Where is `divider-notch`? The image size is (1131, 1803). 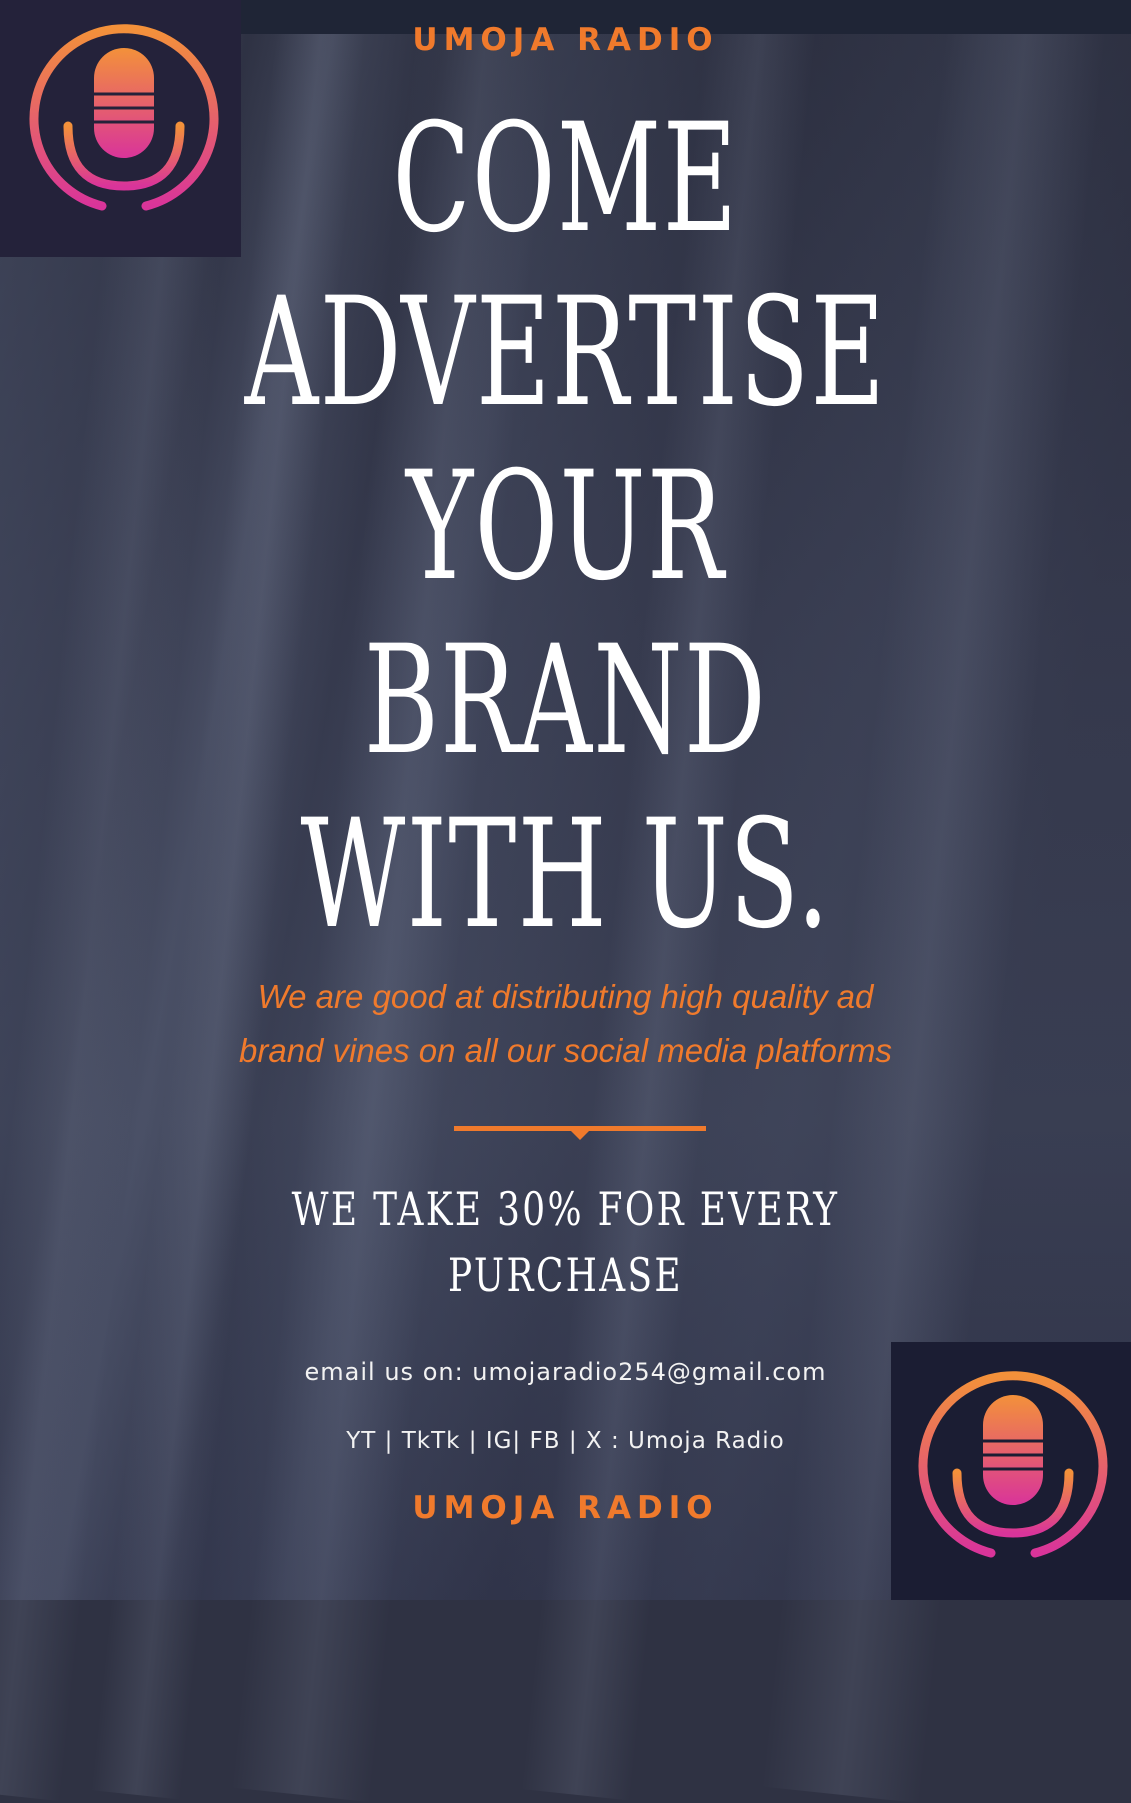 divider-notch is located at coordinates (580, 1135).